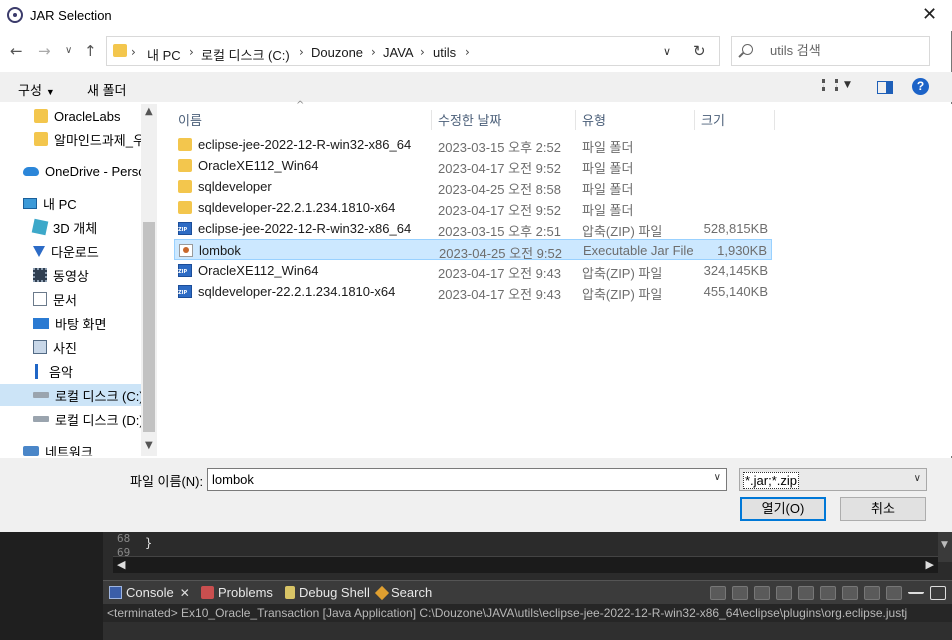 Image resolution: width=952 pixels, height=640 pixels. I want to click on sidebar-item-desktop: 바탕 화면, so click(71, 323).